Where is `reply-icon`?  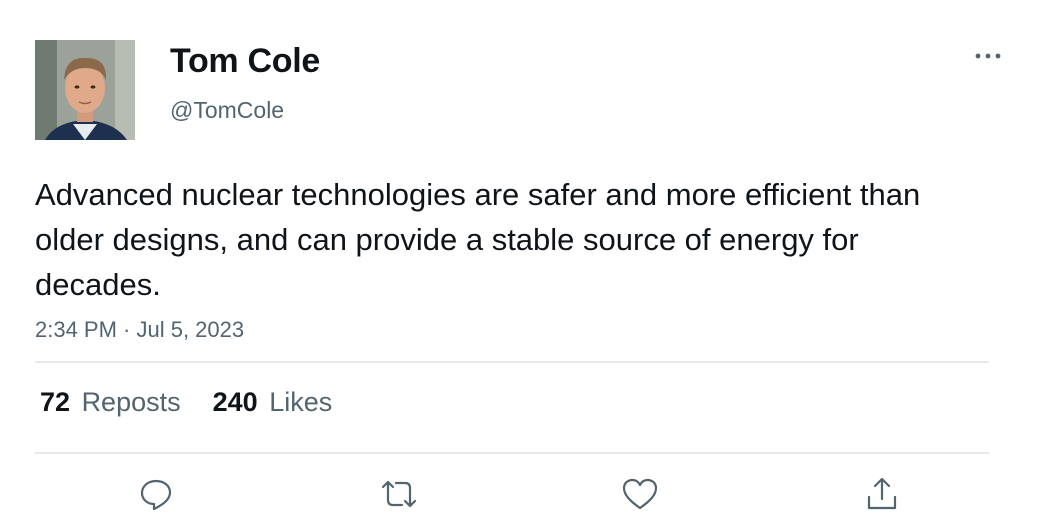 reply-icon is located at coordinates (156, 495).